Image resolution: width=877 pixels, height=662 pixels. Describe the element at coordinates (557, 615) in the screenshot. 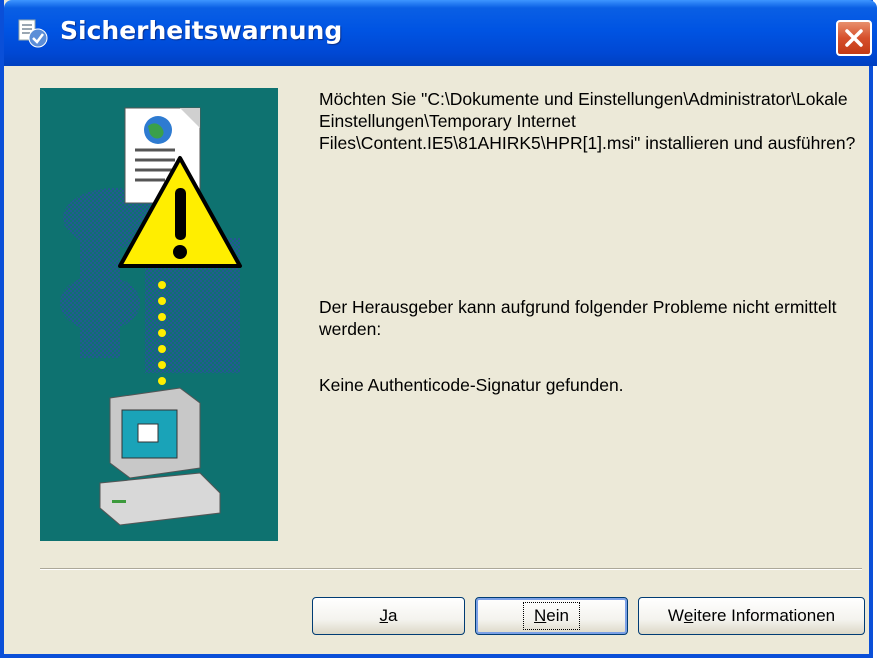

I see `no-label-rest: ein` at that location.